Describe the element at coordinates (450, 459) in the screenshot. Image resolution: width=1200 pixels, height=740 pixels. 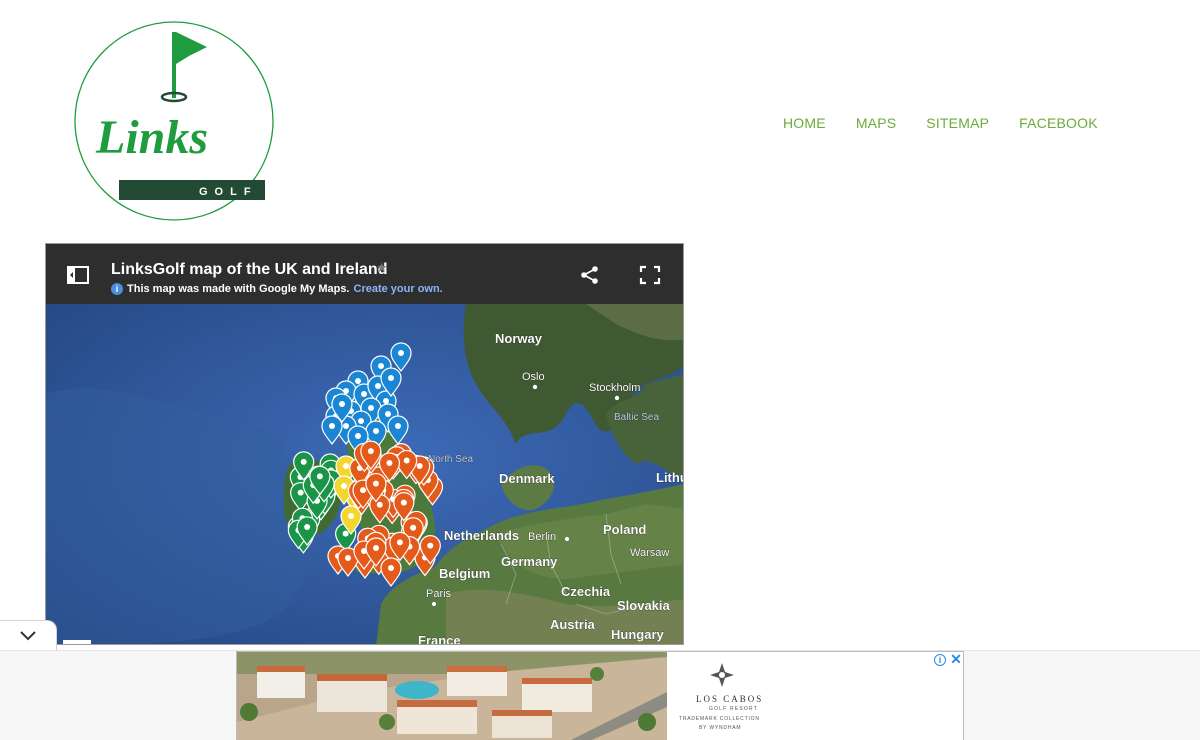
I see `label-north-sea: North Sea` at that location.